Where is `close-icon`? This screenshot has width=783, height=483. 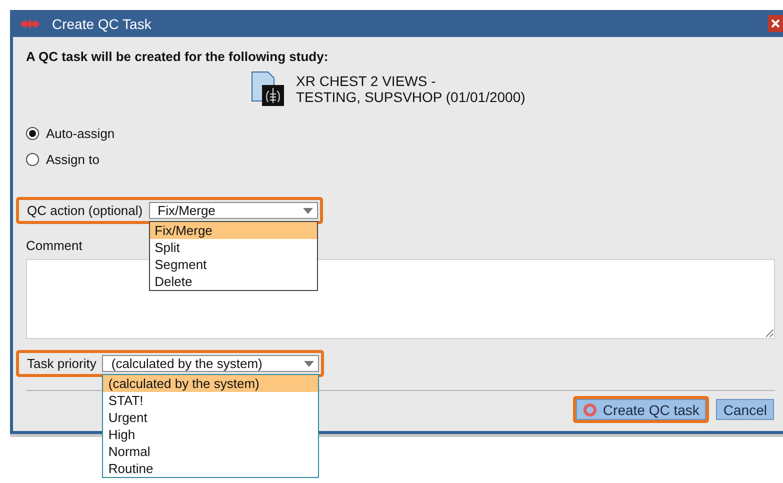
close-icon is located at coordinates (775, 23).